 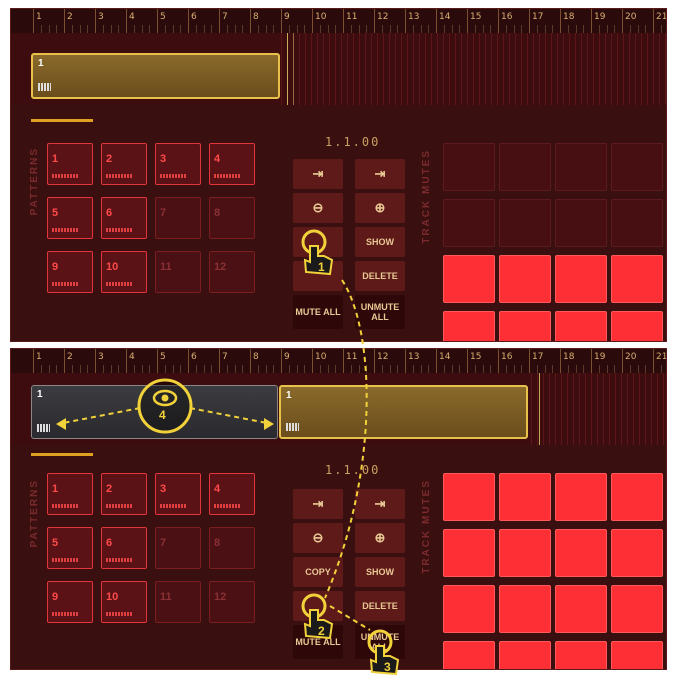 What do you see at coordinates (112, 267) in the screenshot?
I see `pad-number: 10` at bounding box center [112, 267].